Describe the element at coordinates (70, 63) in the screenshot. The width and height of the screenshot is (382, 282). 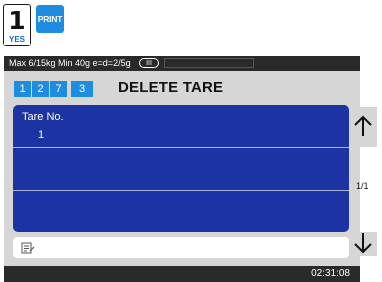
I see `scale-spec-text: Max 6/15kg Min 40g e=d=2/5g` at that location.